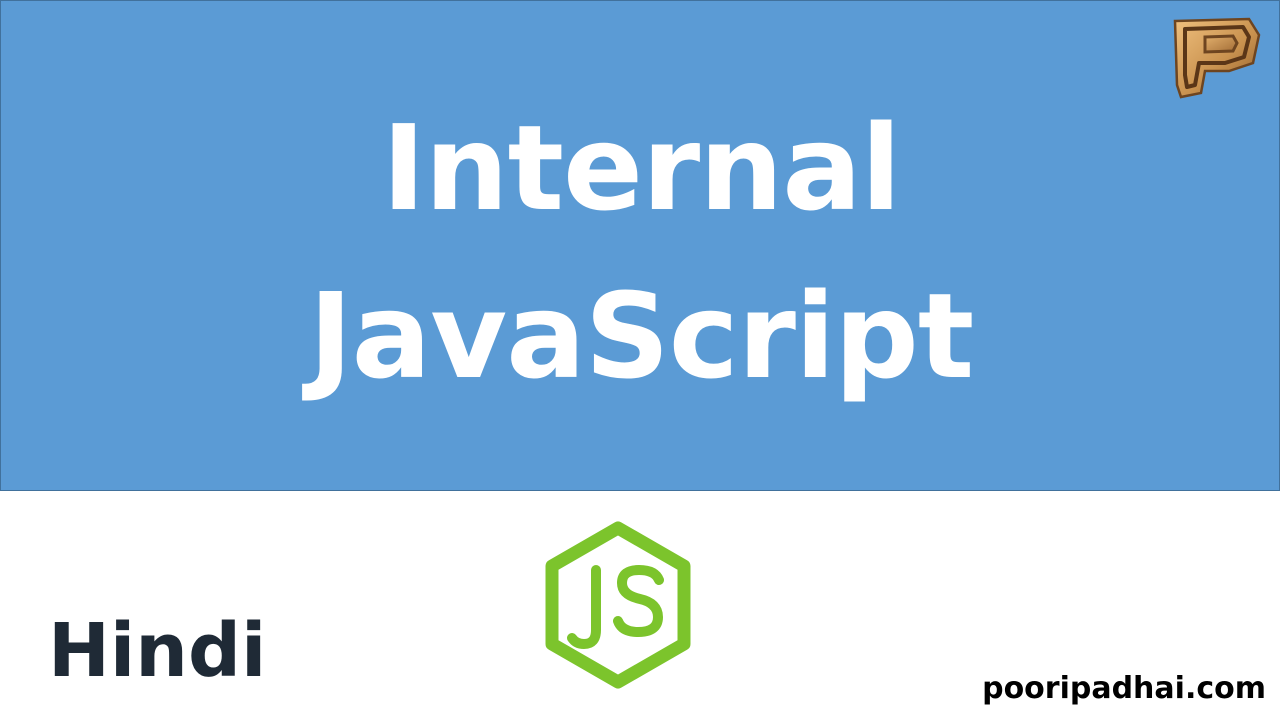 The image size is (1280, 720). What do you see at coordinates (1124, 688) in the screenshot?
I see `website-label: pooripadhai.com` at bounding box center [1124, 688].